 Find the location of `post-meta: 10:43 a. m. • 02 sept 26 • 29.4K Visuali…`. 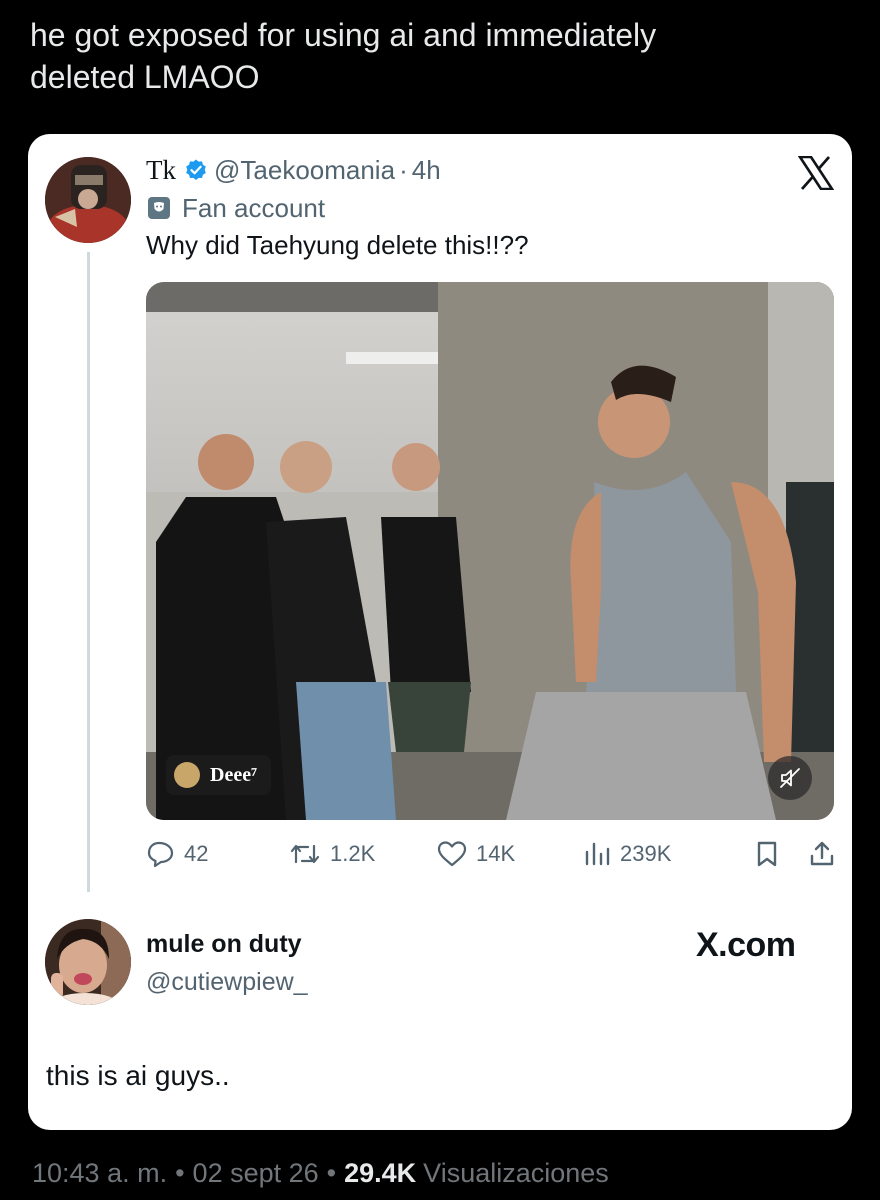

post-meta: 10:43 a. m. • 02 sept 26 • 29.4K Visuali… is located at coordinates (320, 1173).